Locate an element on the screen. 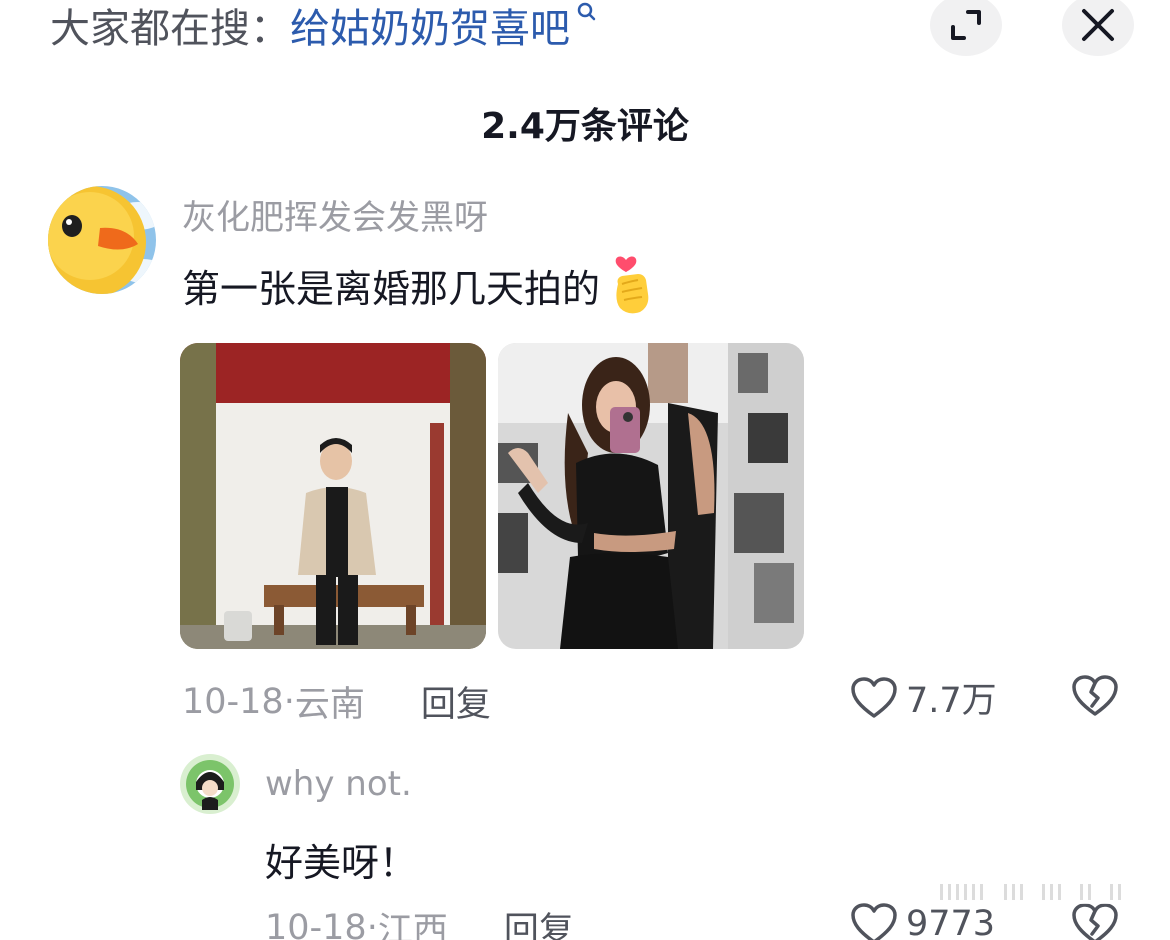  search-suggestion-prefix: 大家都在搜： is located at coordinates (170, 29).